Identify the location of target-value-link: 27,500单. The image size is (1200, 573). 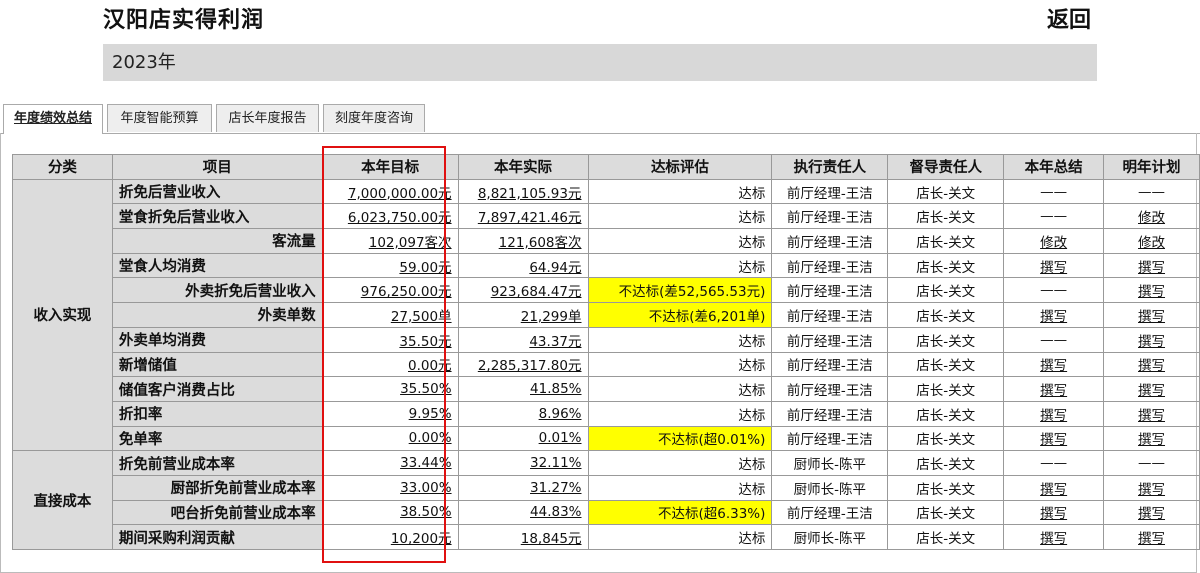
(421, 317).